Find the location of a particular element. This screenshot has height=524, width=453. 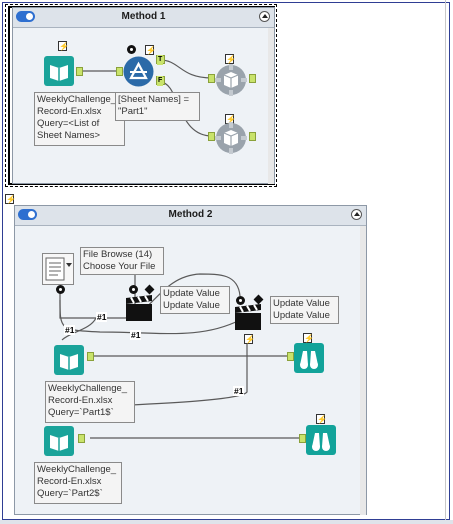

action1-clapperboard-icon is located at coordinates (139, 308).